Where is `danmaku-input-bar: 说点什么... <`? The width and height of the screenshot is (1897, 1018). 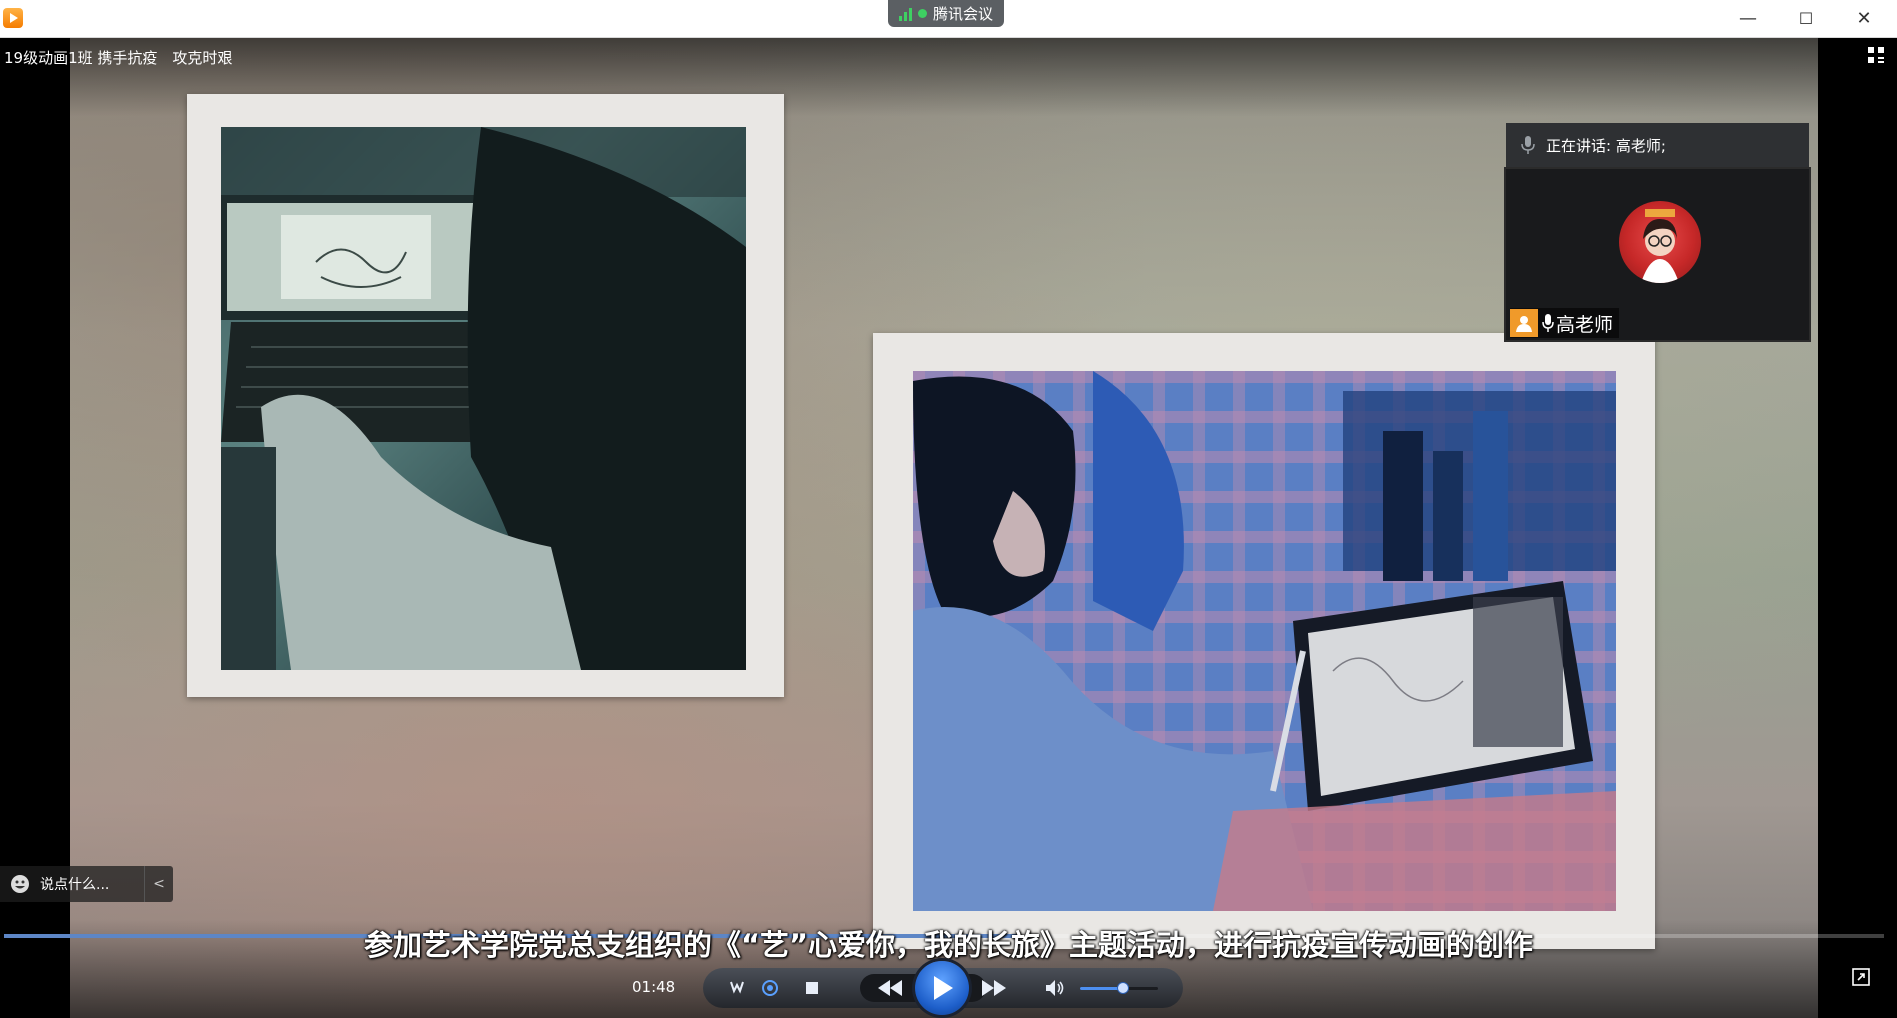
danmaku-input-bar: 说点什么... < is located at coordinates (86, 884).